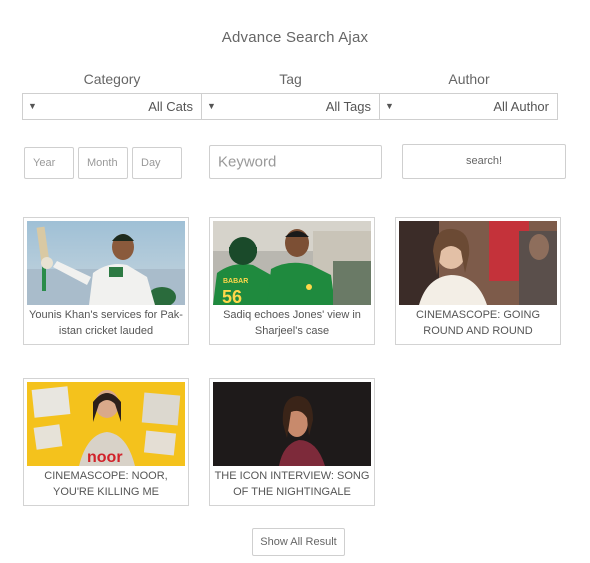  Describe the element at coordinates (468, 106) in the screenshot. I see `author-select: ▼ All Author` at that location.